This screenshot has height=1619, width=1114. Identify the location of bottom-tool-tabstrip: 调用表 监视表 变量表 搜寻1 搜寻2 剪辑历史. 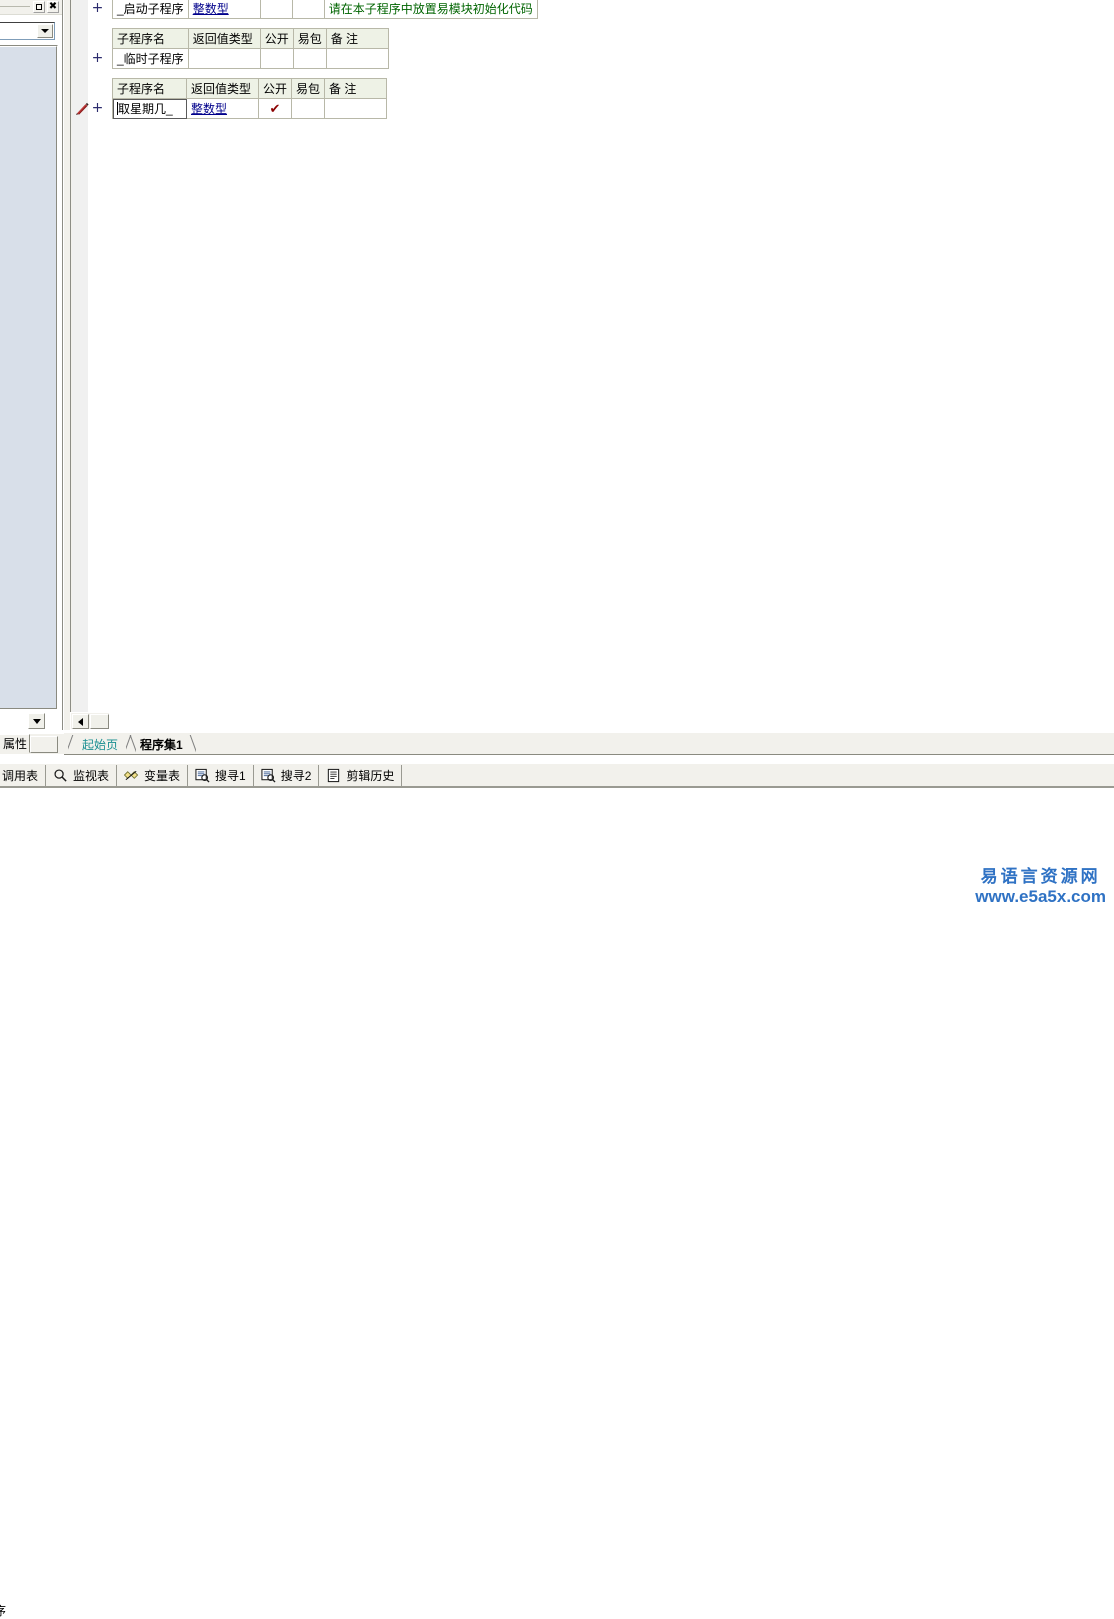
(557, 774).